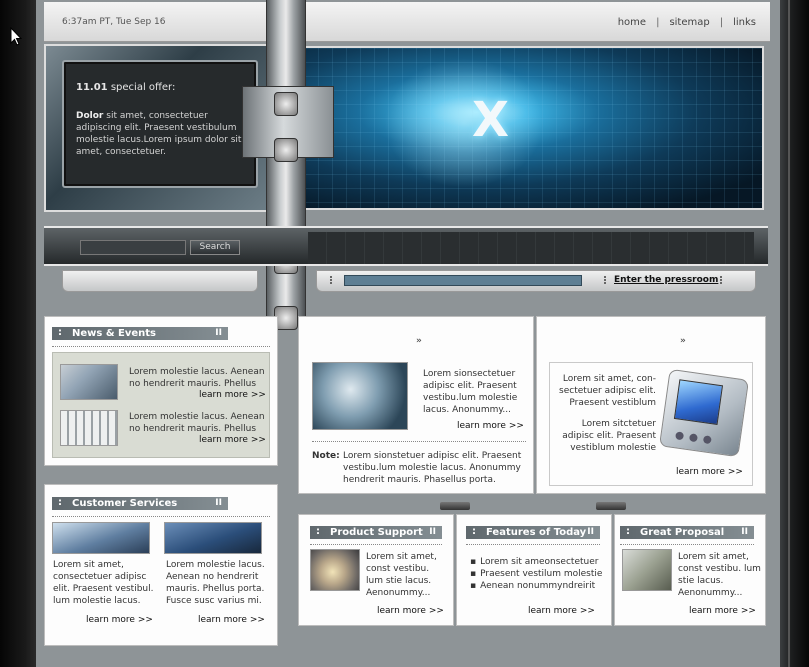 Image resolution: width=809 pixels, height=667 pixels. Describe the element at coordinates (160, 281) in the screenshot. I see `left-lip` at that location.